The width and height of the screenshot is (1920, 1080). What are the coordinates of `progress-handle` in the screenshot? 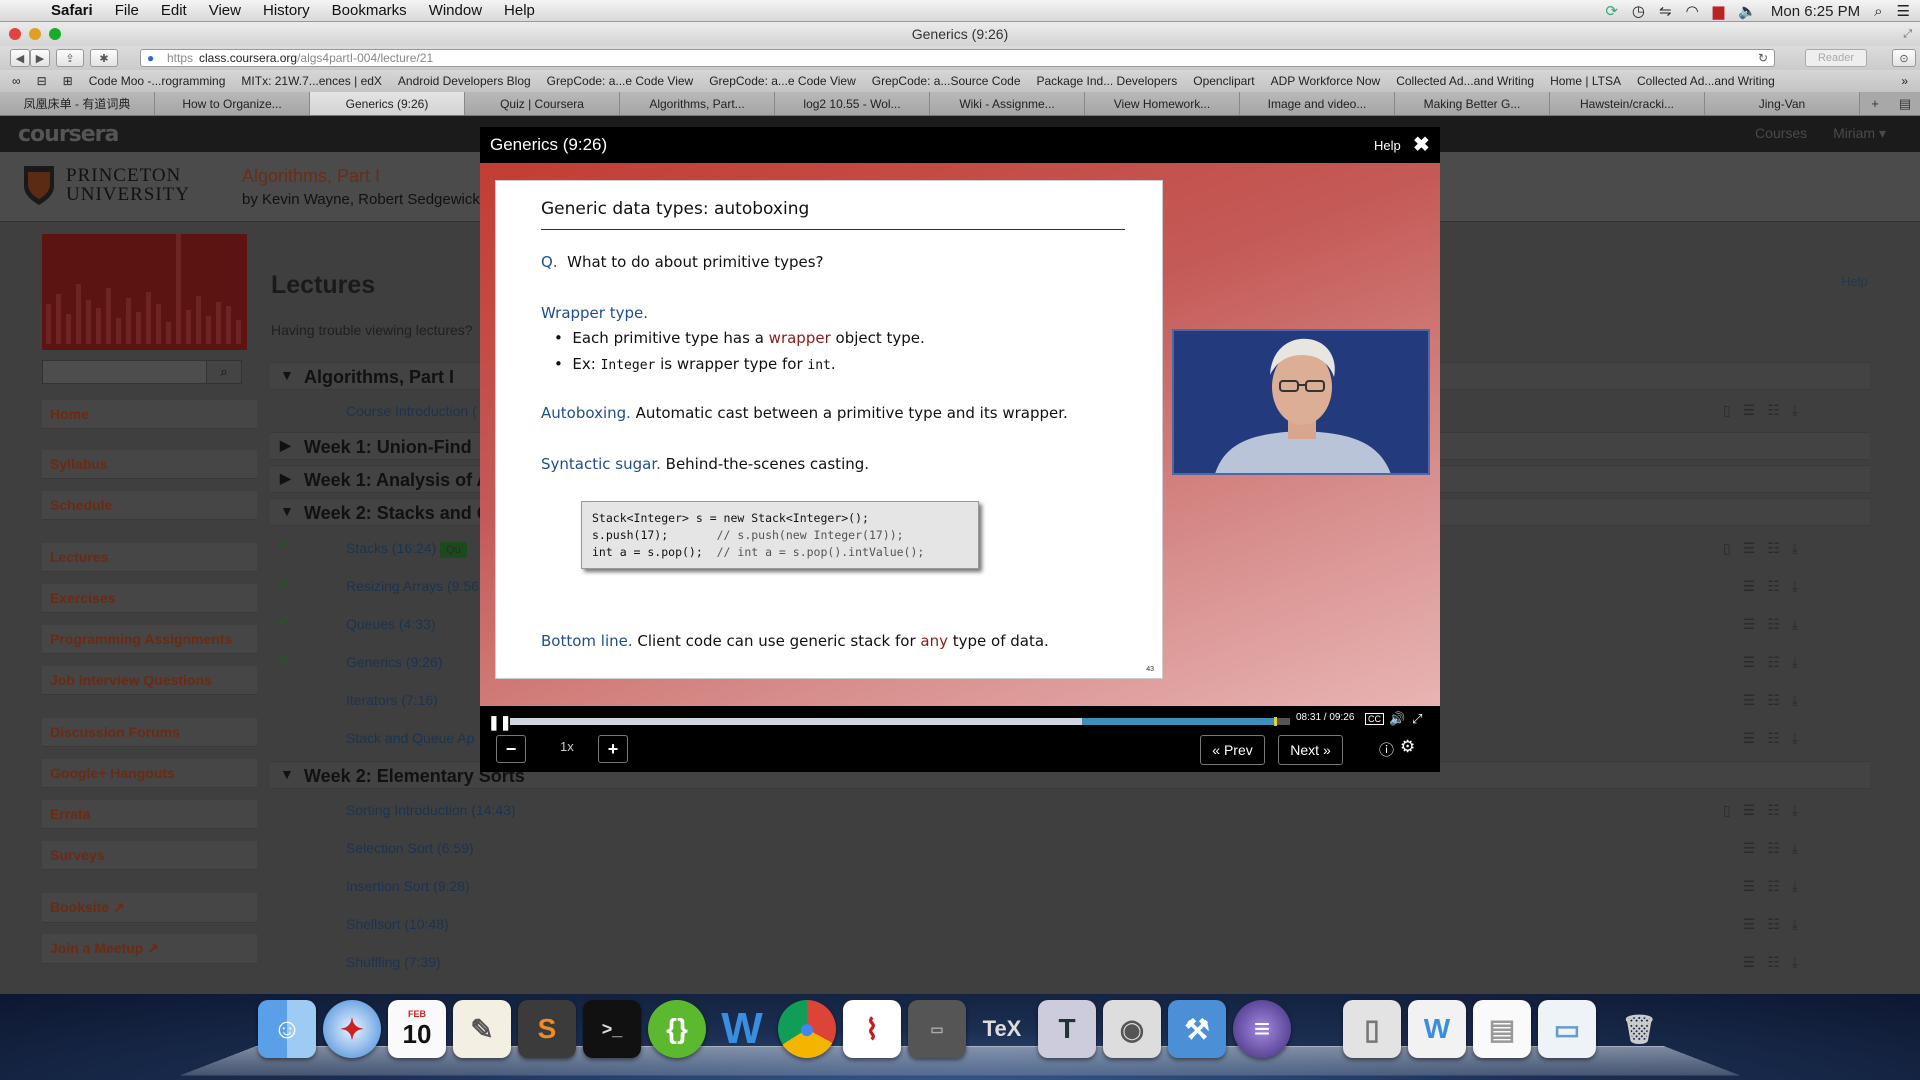 It's located at (1276, 721).